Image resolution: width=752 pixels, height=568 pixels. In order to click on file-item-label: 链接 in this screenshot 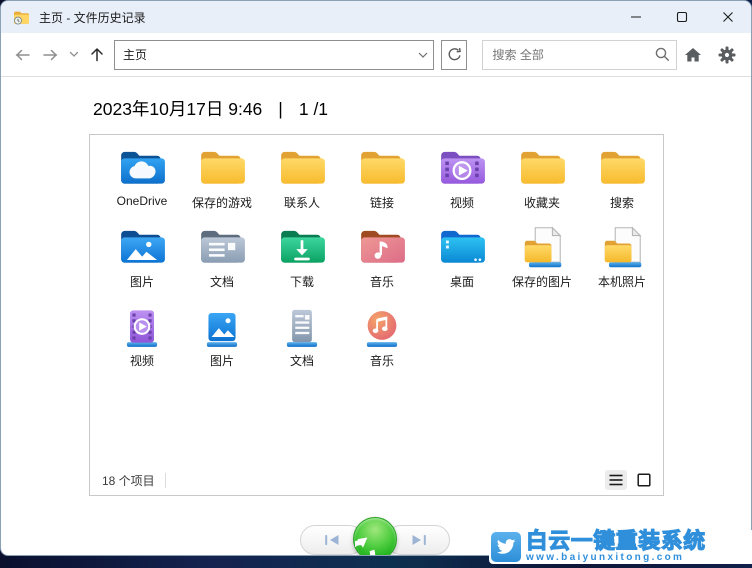, I will do `click(381, 203)`.